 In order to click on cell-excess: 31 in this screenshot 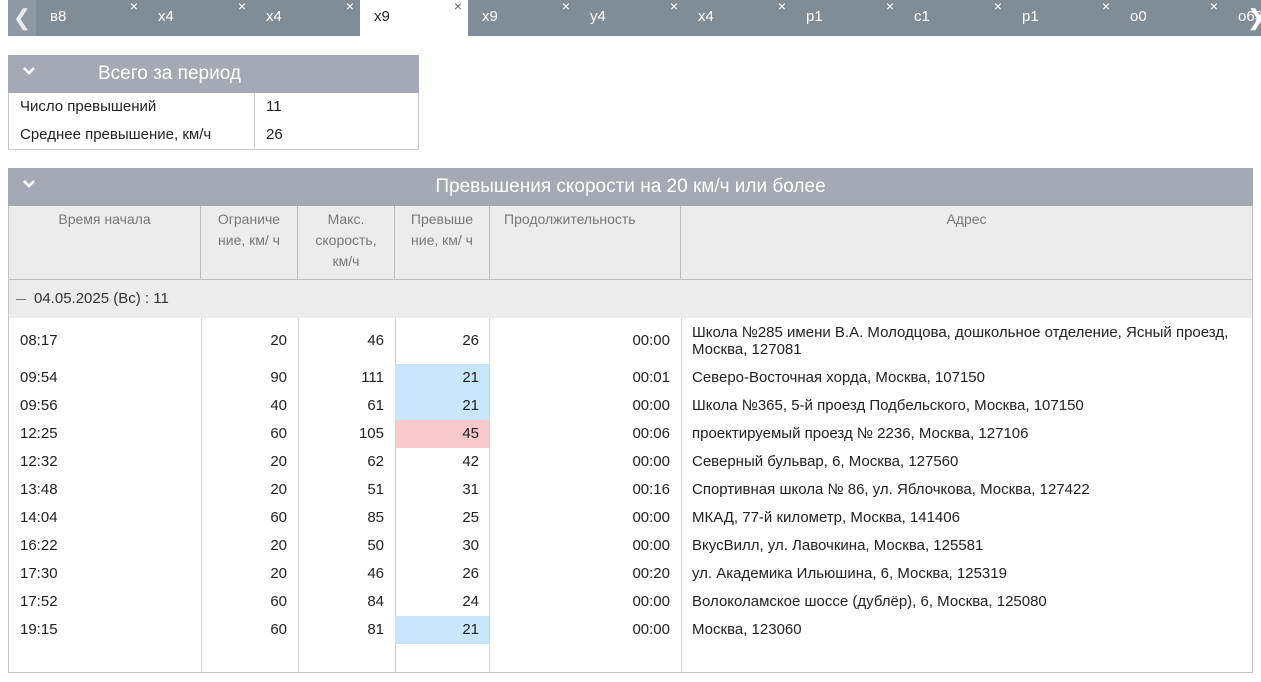, I will do `click(470, 489)`.